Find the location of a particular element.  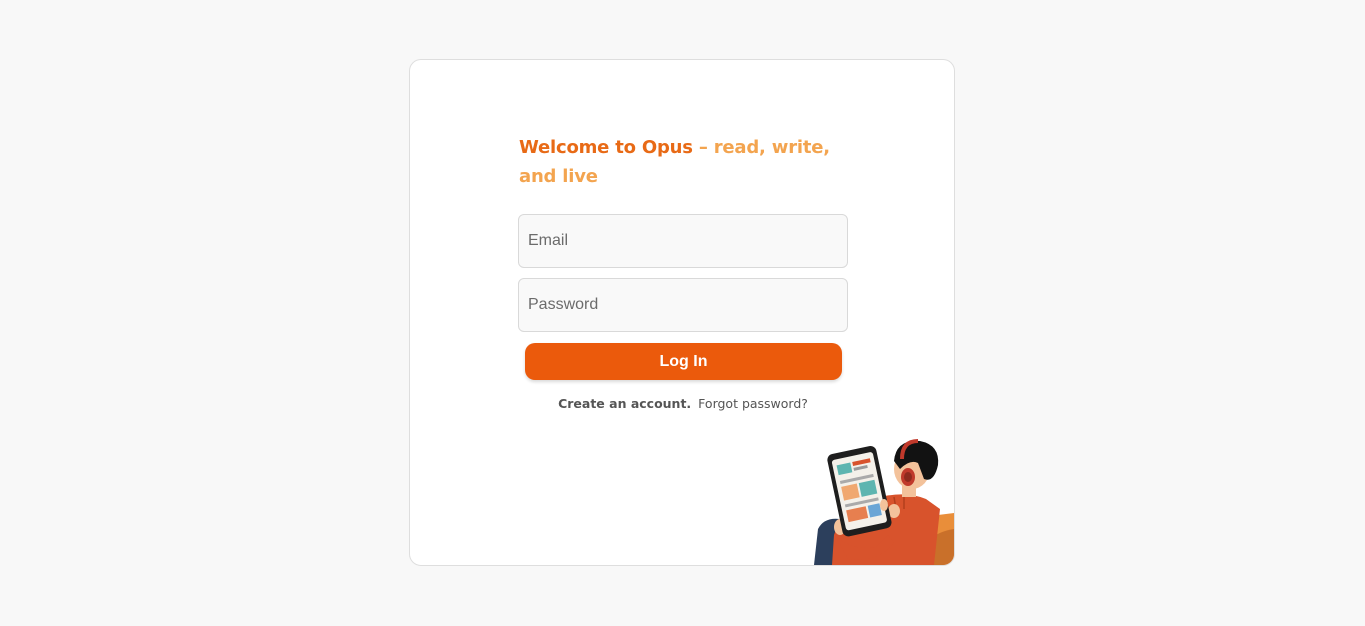

welcome-heading: Welcome to Opus – read, write, and live is located at coordinates (679, 162).